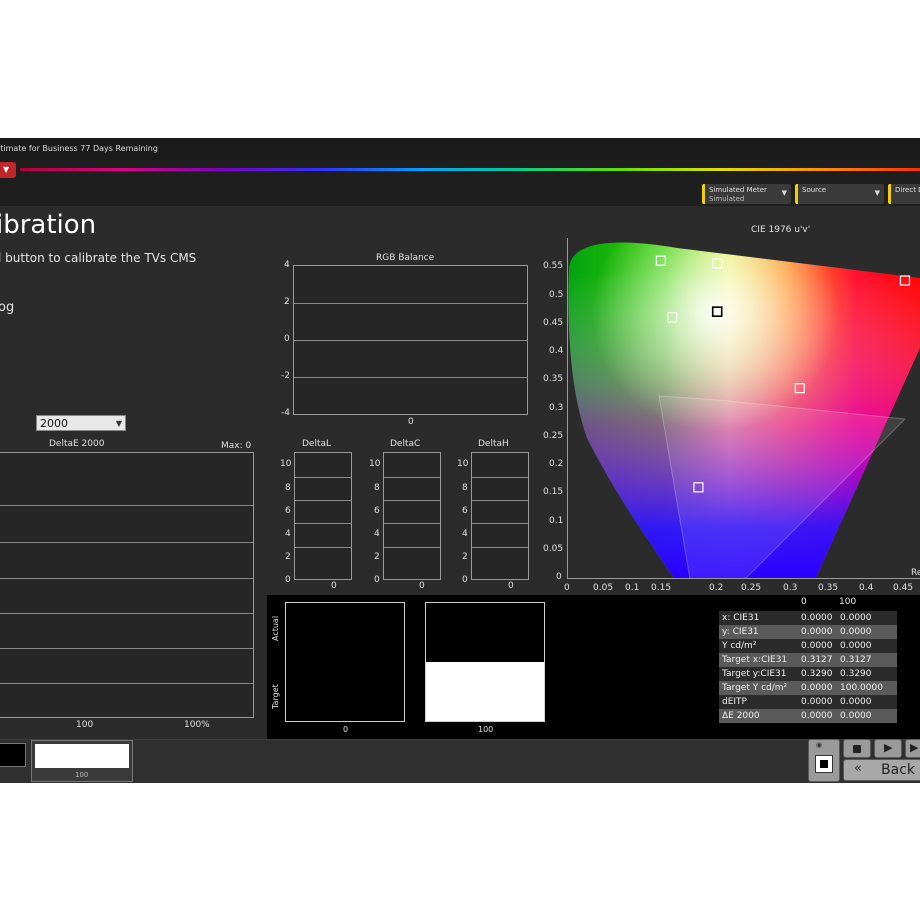 The width and height of the screenshot is (920, 920). What do you see at coordinates (839, 194) in the screenshot?
I see `source-dropdown: Source ▼` at bounding box center [839, 194].